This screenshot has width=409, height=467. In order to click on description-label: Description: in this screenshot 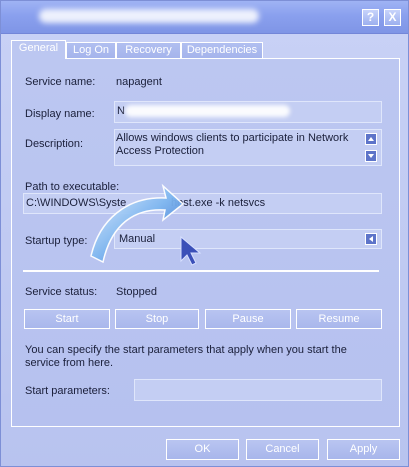, I will do `click(54, 144)`.